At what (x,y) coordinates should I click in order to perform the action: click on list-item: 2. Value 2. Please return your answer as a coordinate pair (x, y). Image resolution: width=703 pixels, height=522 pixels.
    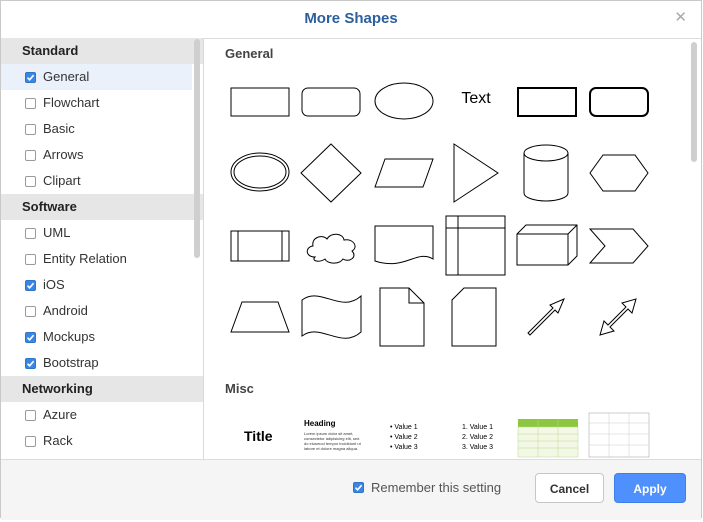
    Looking at the image, I should click on (478, 437).